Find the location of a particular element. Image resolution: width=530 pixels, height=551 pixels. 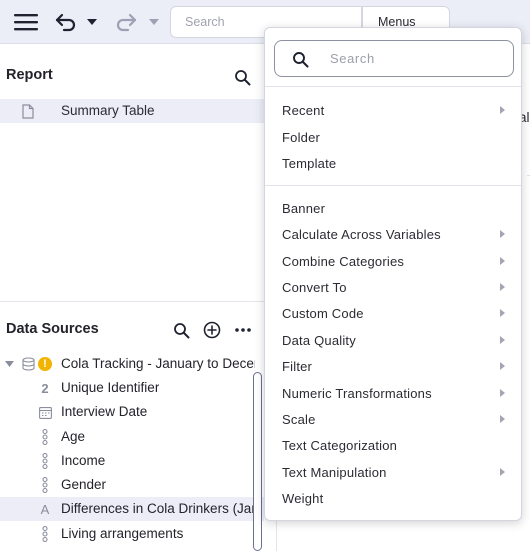

menu-item-combine-categories: Combine Categories is located at coordinates (393, 261).